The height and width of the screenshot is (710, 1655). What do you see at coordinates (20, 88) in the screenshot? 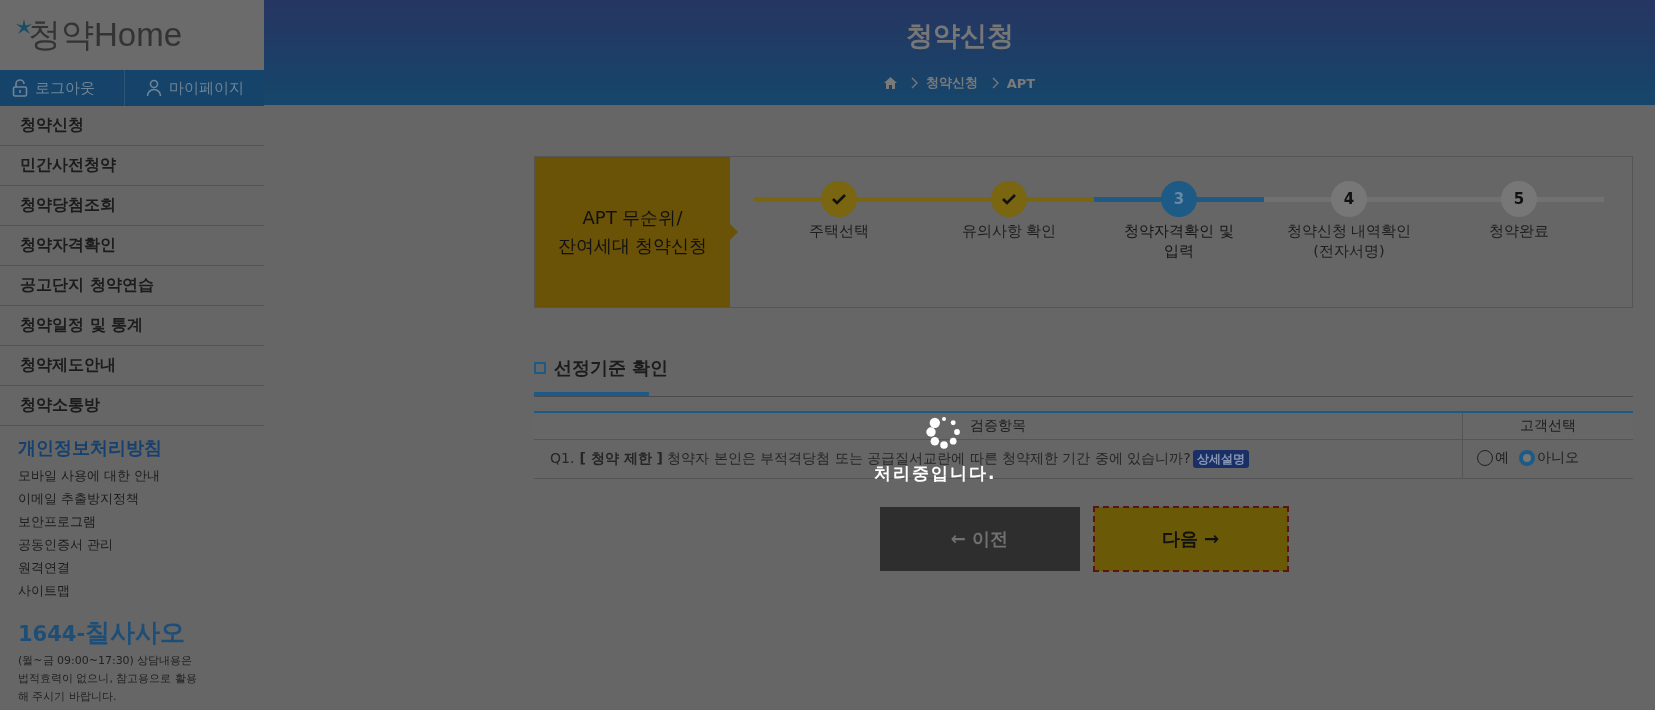
I see `lock-icon` at bounding box center [20, 88].